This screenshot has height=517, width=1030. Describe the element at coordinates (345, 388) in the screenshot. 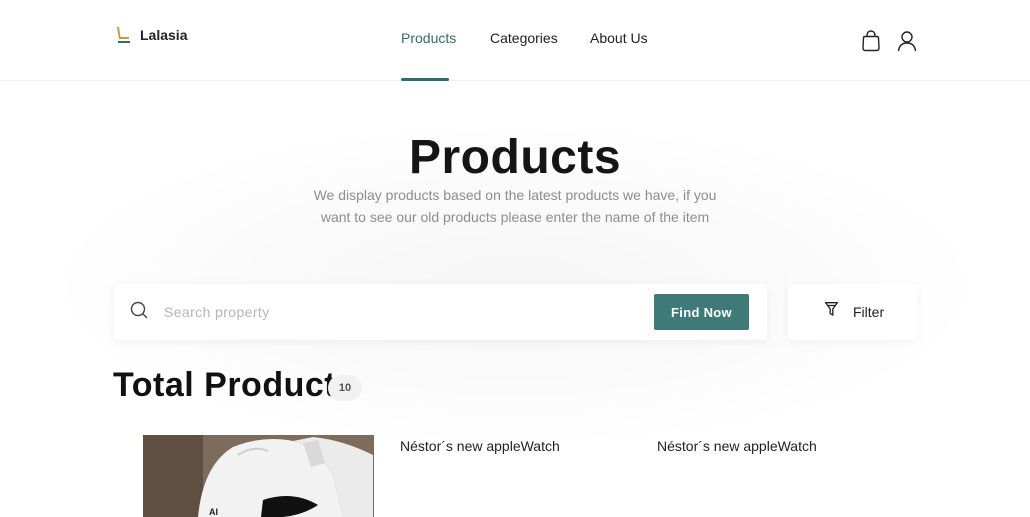

I see `product-count-badge: 10` at that location.